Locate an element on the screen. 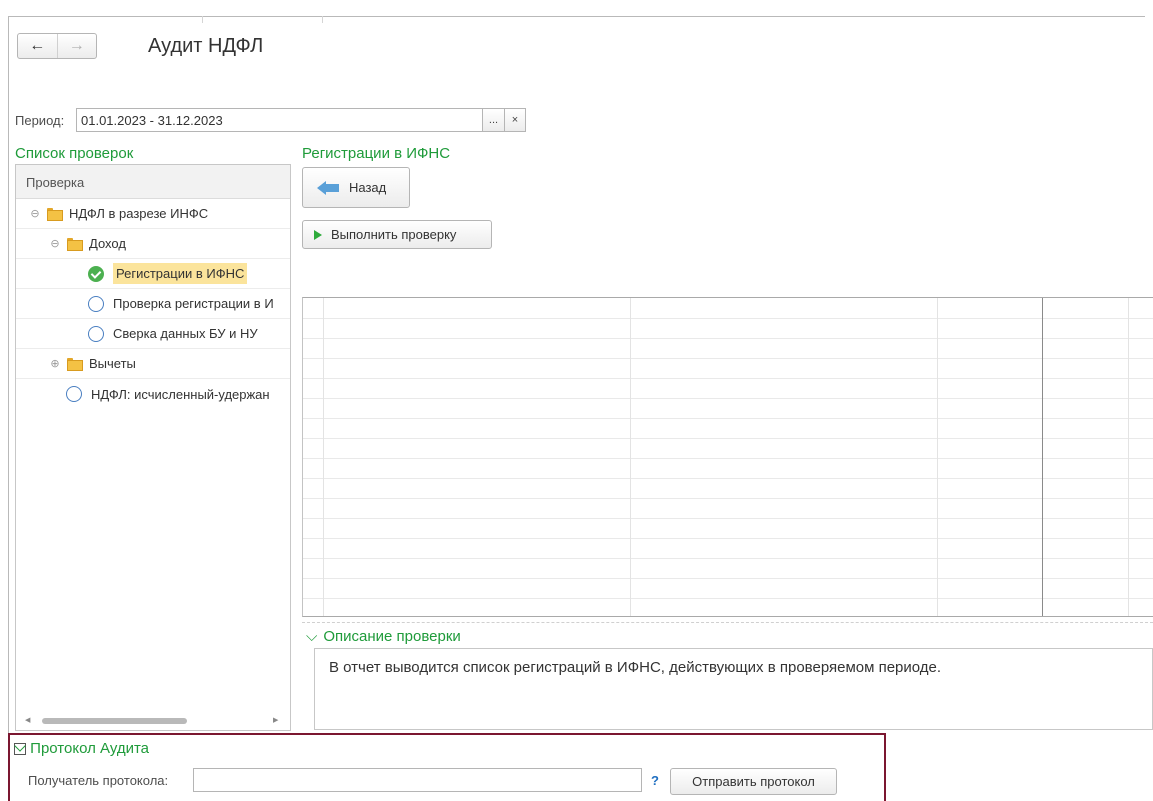 The image size is (1153, 801). tree-row-label: НДФЛ в разрезе ИНФС is located at coordinates (139, 213).